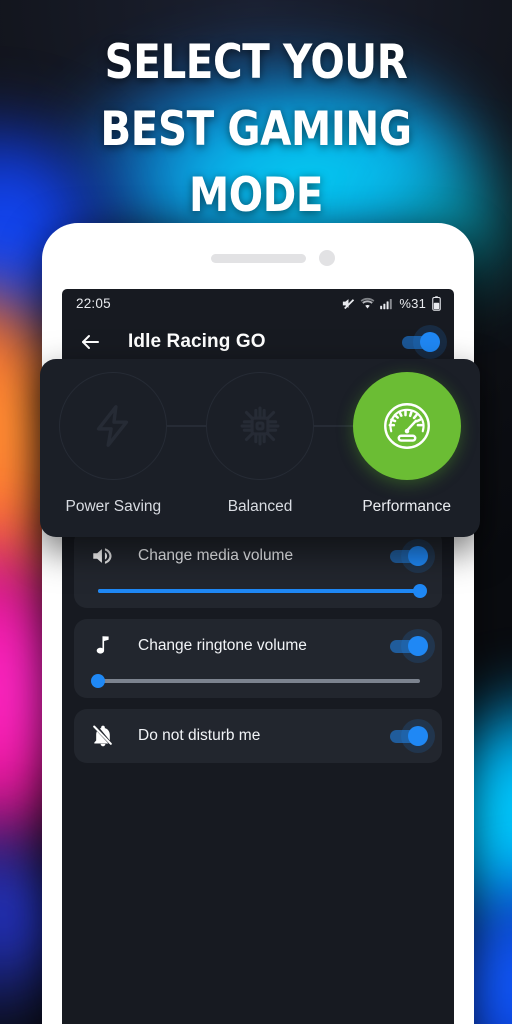  I want to click on speedometer-icon, so click(407, 426).